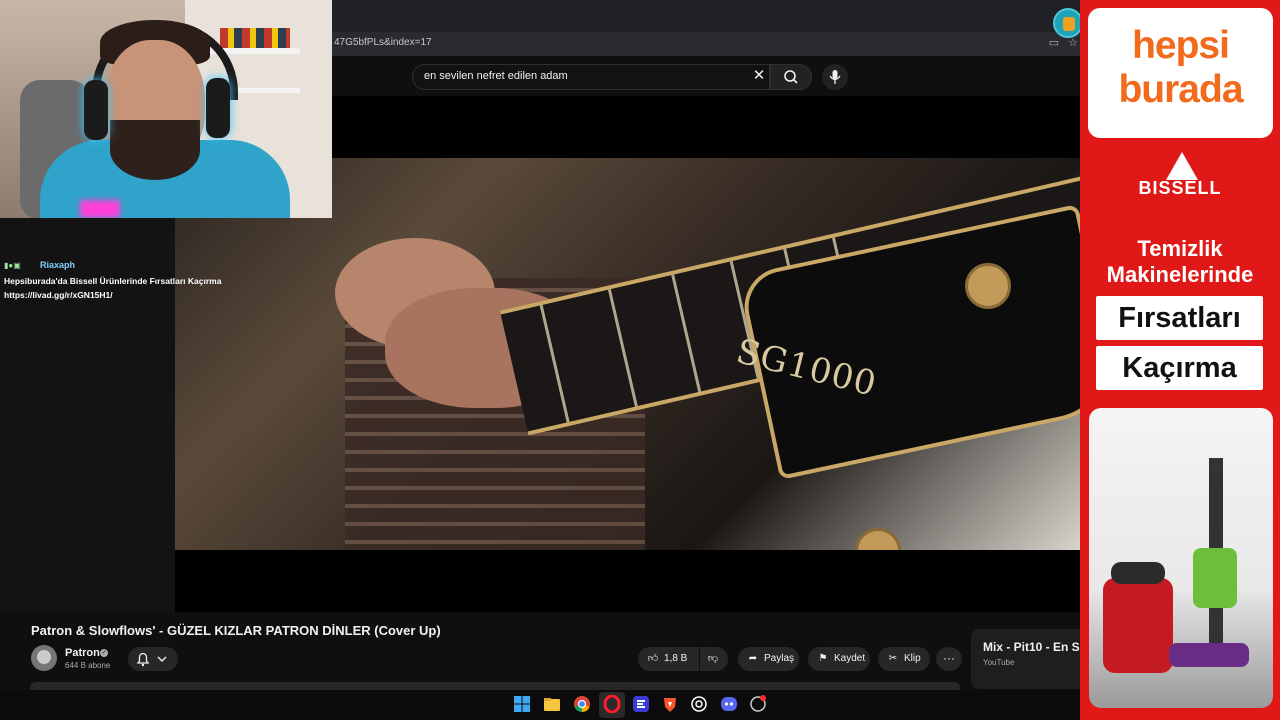  What do you see at coordinates (1181, 45) in the screenshot?
I see `logo-line-1: hepsi` at bounding box center [1181, 45].